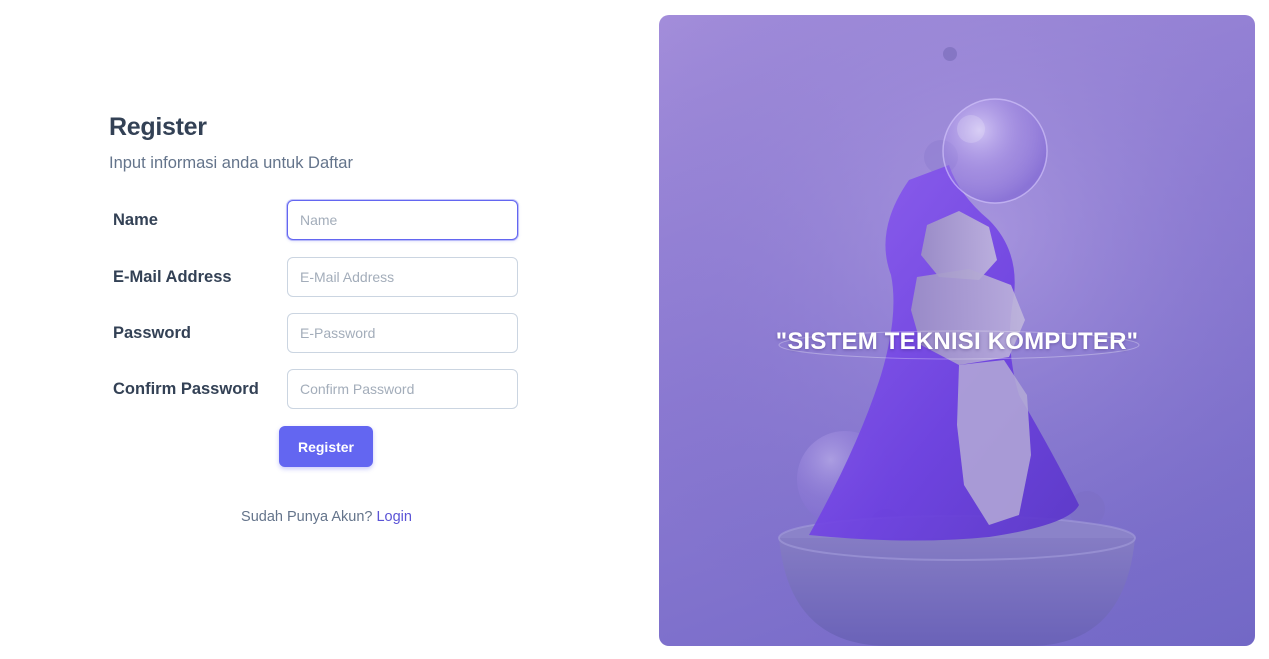 This screenshot has height=659, width=1269. What do you see at coordinates (957, 341) in the screenshot?
I see `hero-tagline: "SISTEM TEKNISI KOMPUTER"` at bounding box center [957, 341].